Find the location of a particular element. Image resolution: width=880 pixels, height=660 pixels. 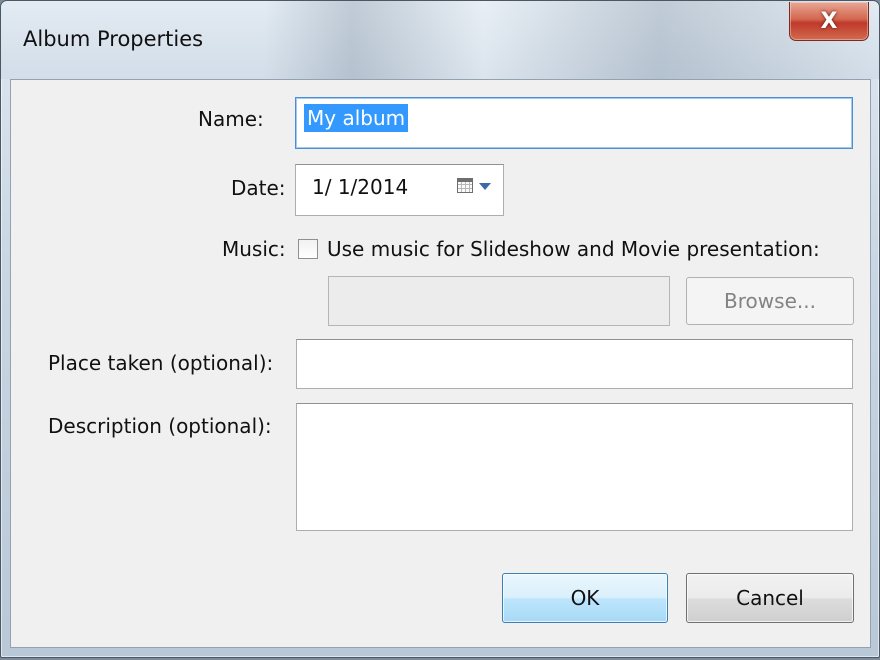

place-taken-input is located at coordinates (574, 364).